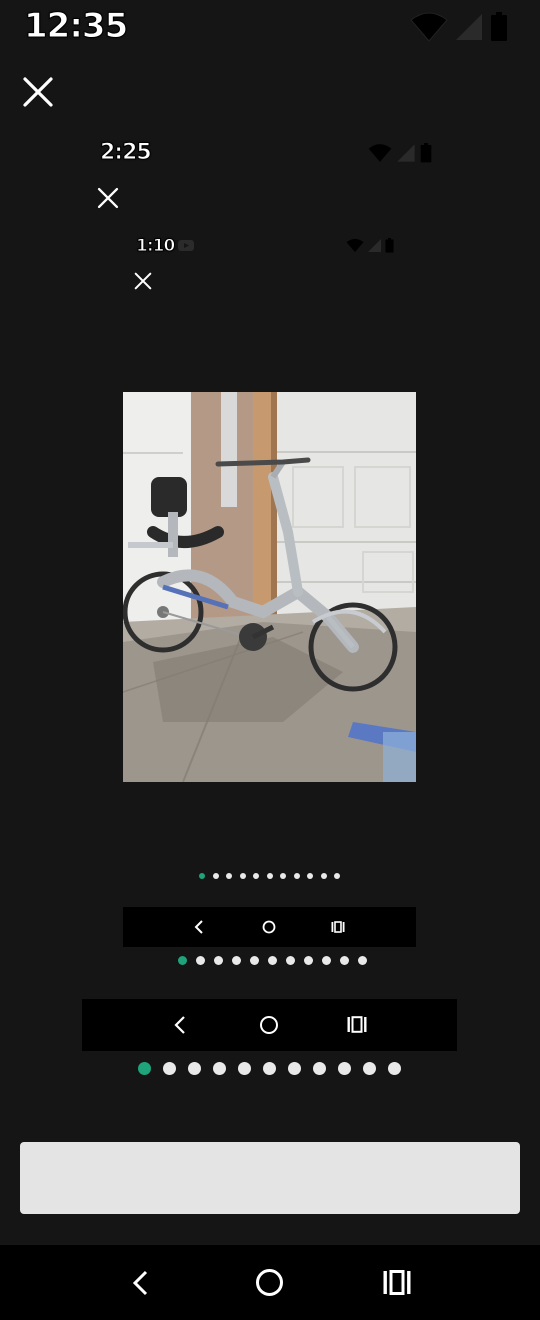  I want to click on status-icons, so click(459, 27).